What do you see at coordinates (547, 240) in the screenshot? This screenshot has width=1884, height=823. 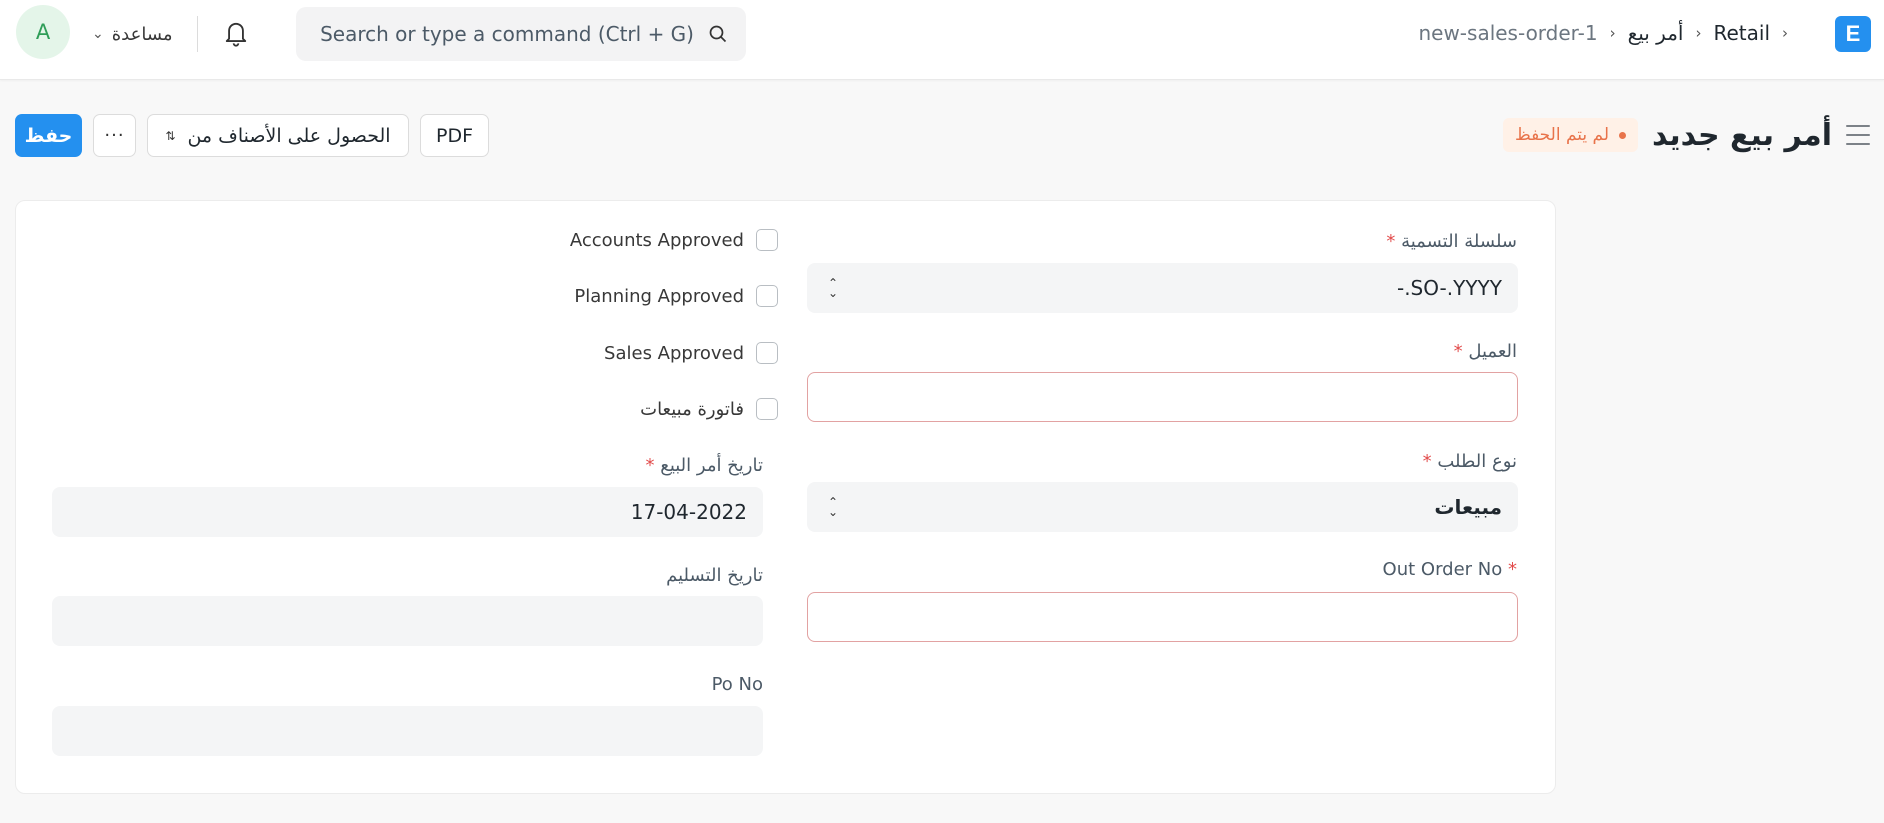 I see `accounts-approved-checkbox-row: Accounts Approved` at bounding box center [547, 240].